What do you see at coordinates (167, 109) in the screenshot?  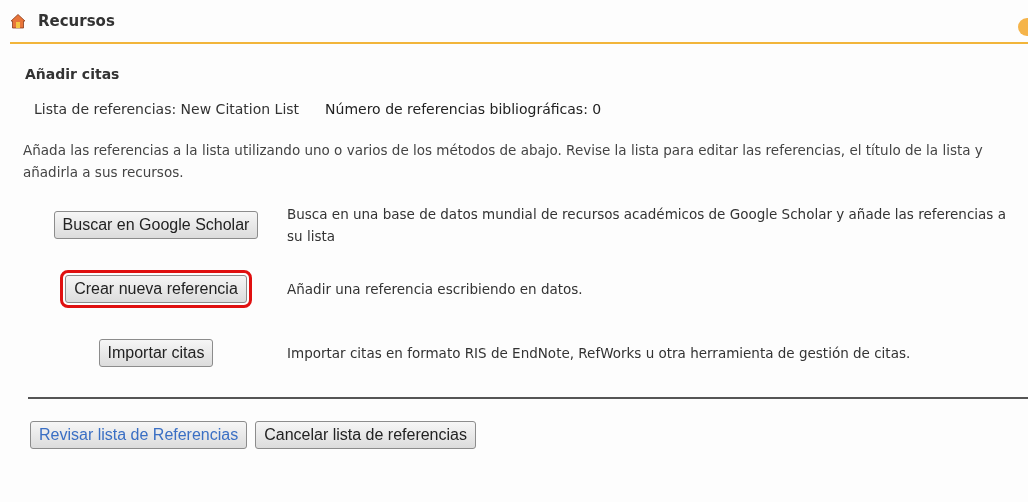 I see `list-name: Lista de referencias: New Citation List` at bounding box center [167, 109].